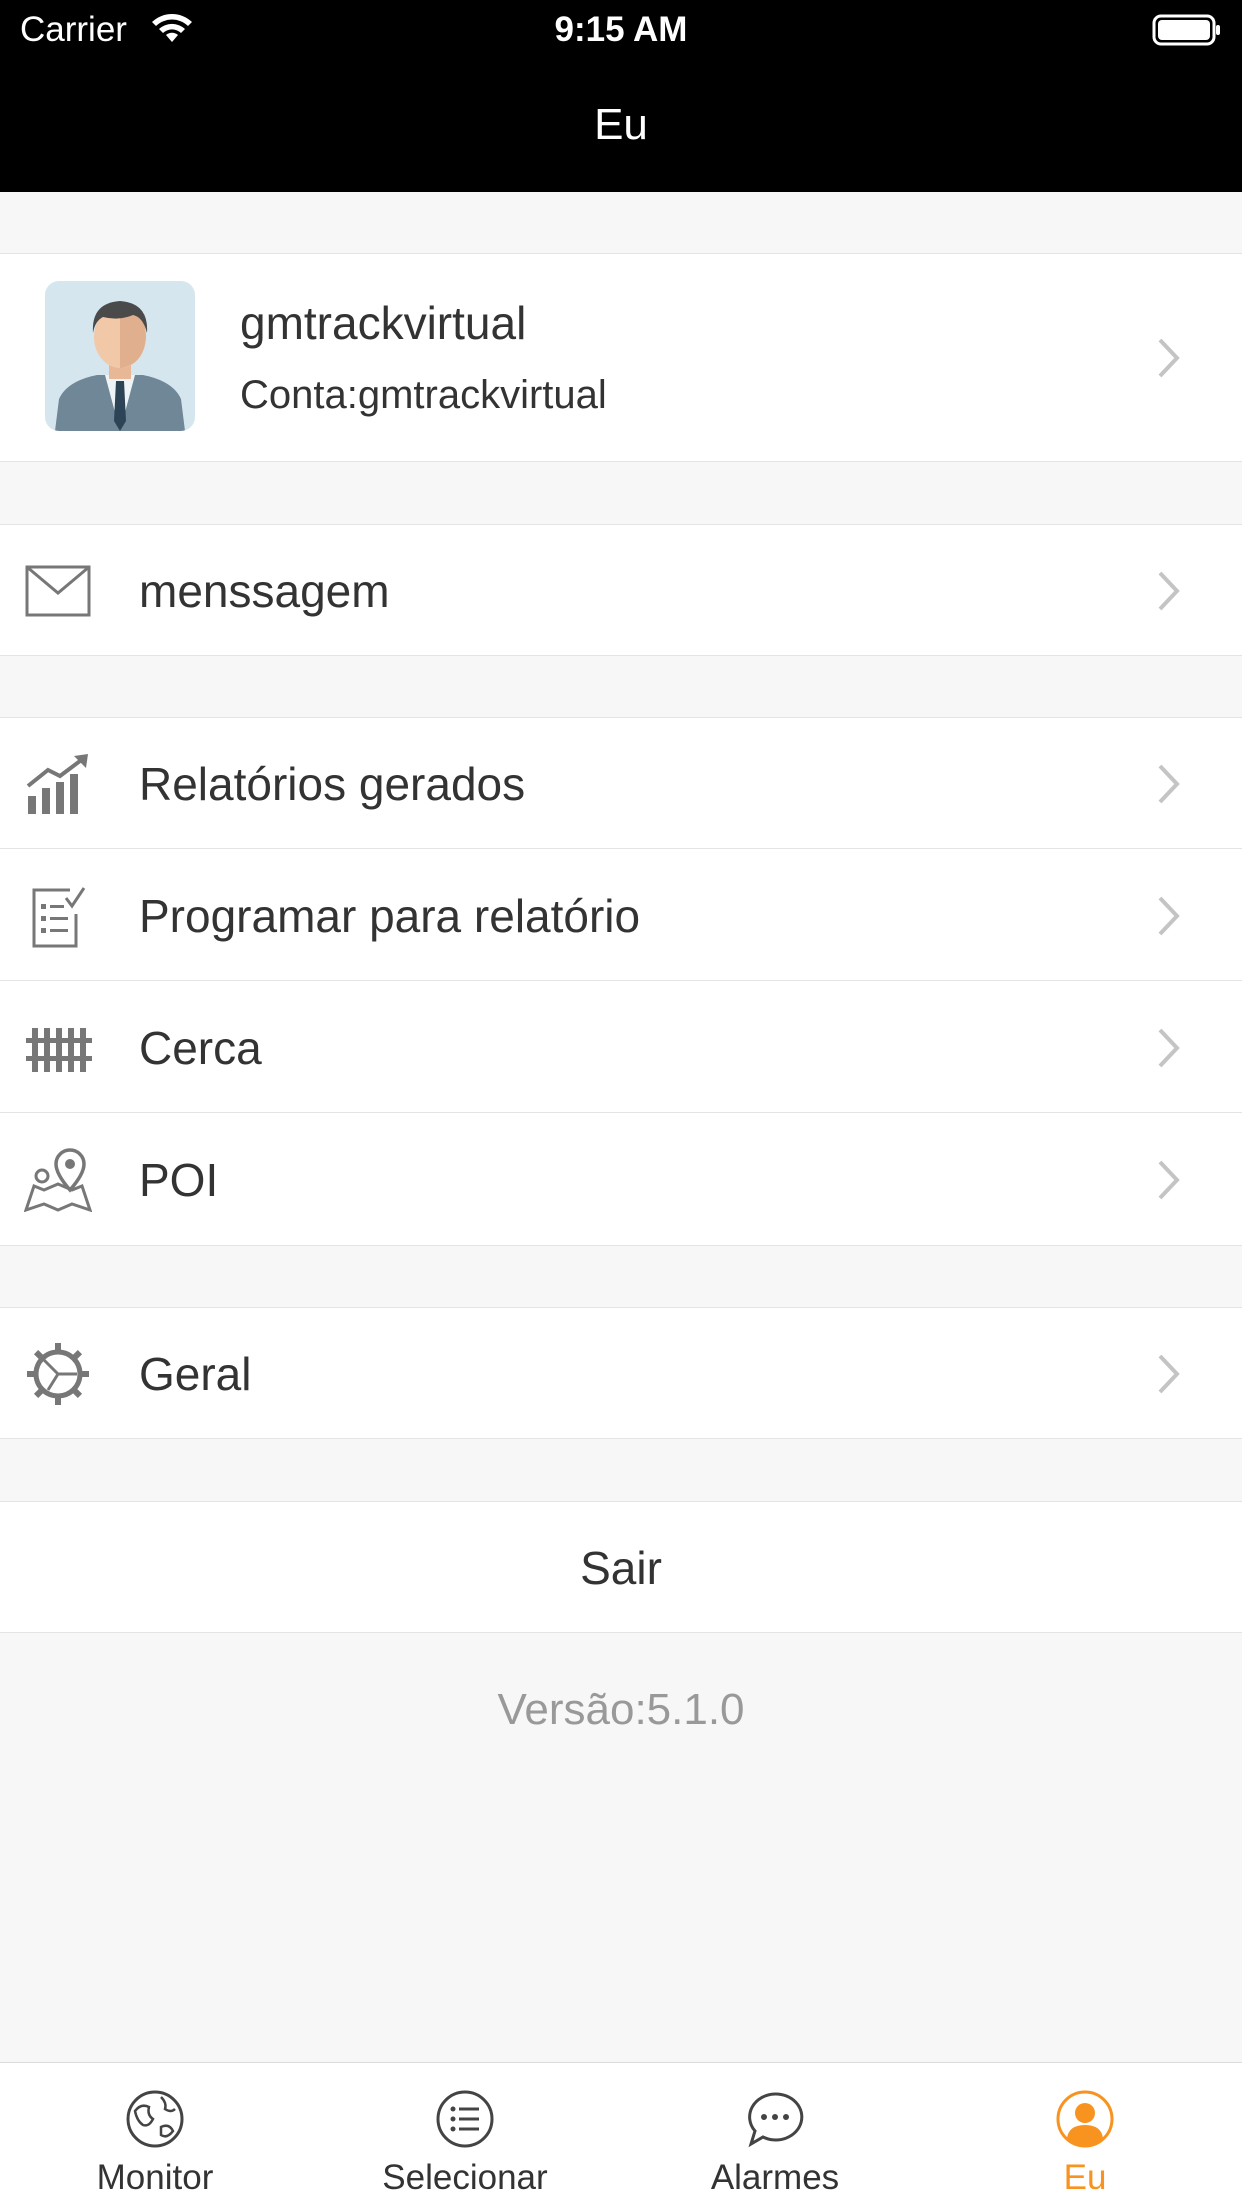  I want to click on menu-item-label: Relatórios gerados, so click(332, 784).